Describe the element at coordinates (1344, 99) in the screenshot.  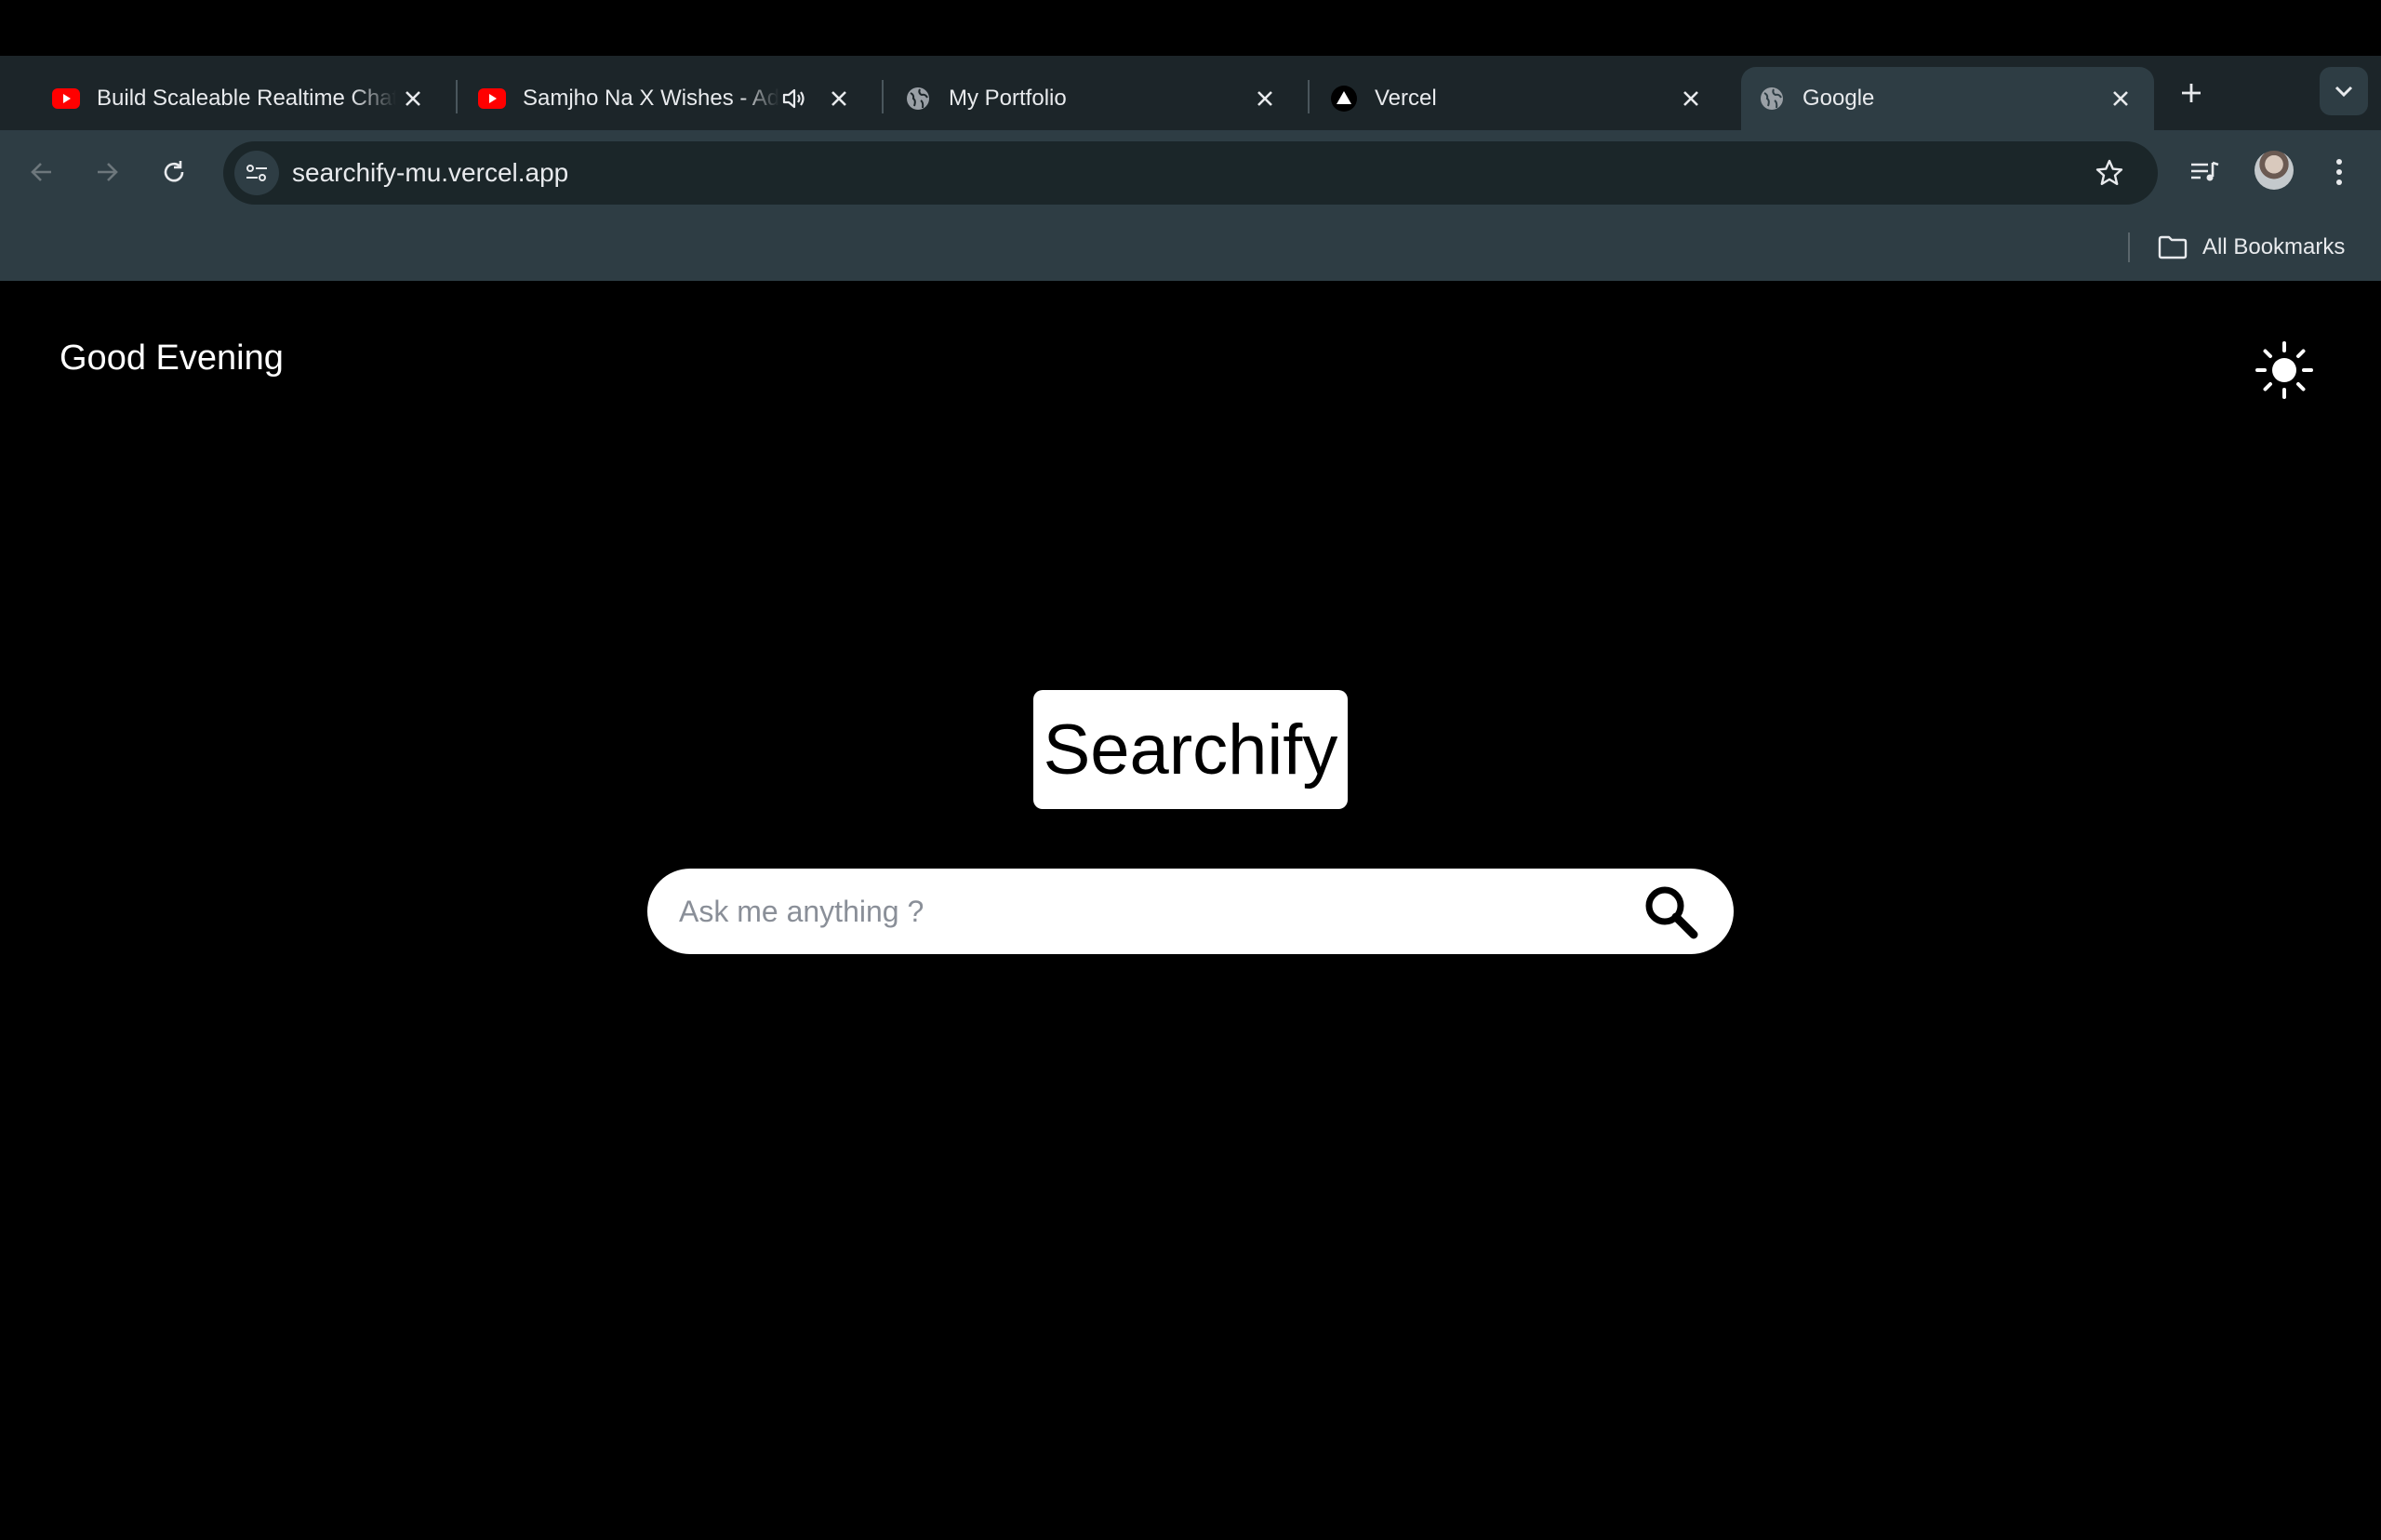
I see `vercel-icon` at that location.